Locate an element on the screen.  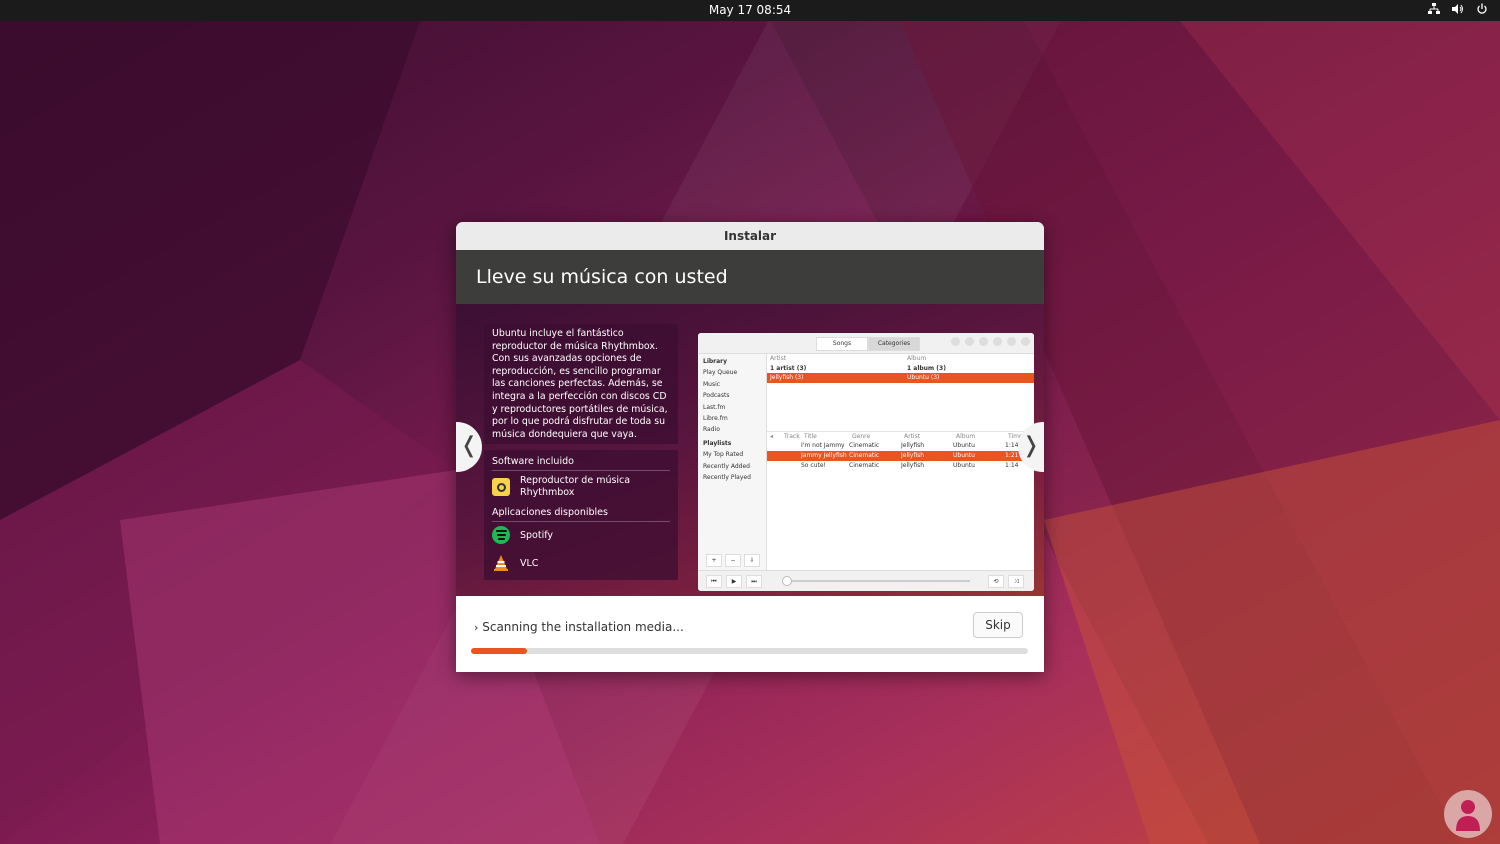
seek-handle is located at coordinates (787, 581).